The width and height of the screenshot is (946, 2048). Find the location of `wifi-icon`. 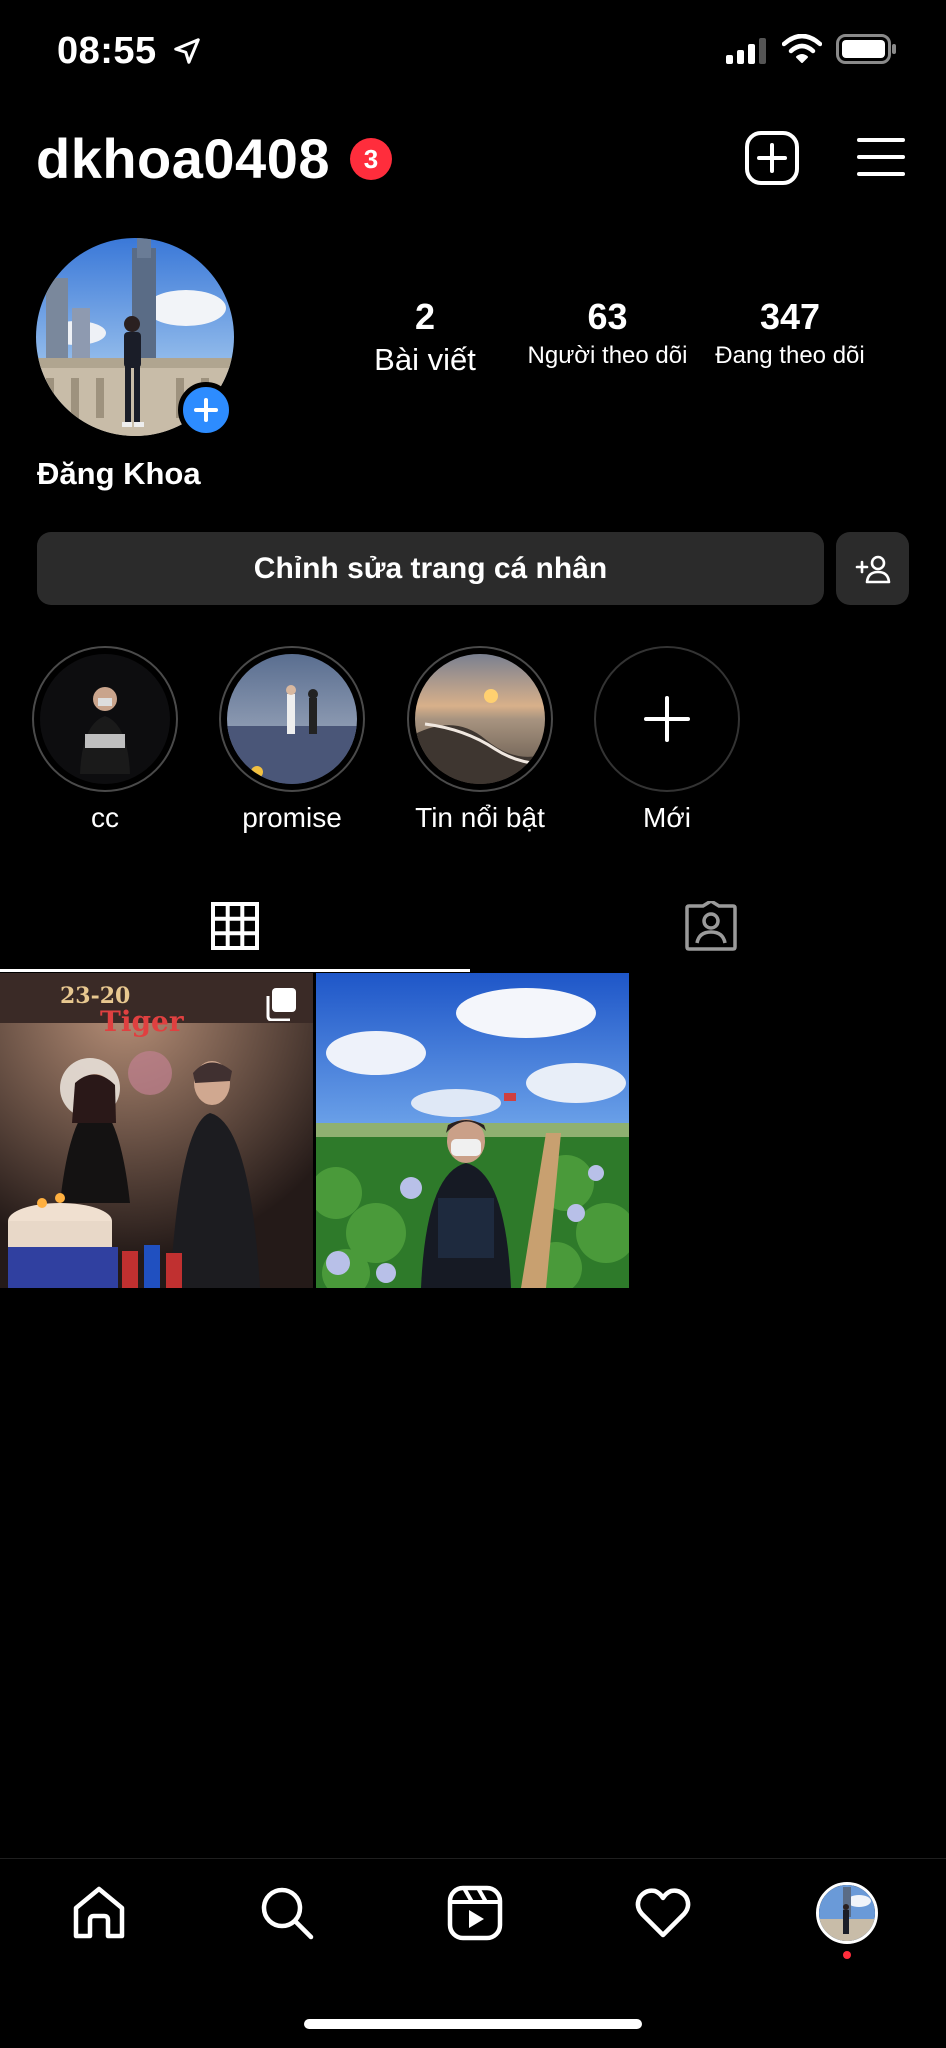

wifi-icon is located at coordinates (802, 49).